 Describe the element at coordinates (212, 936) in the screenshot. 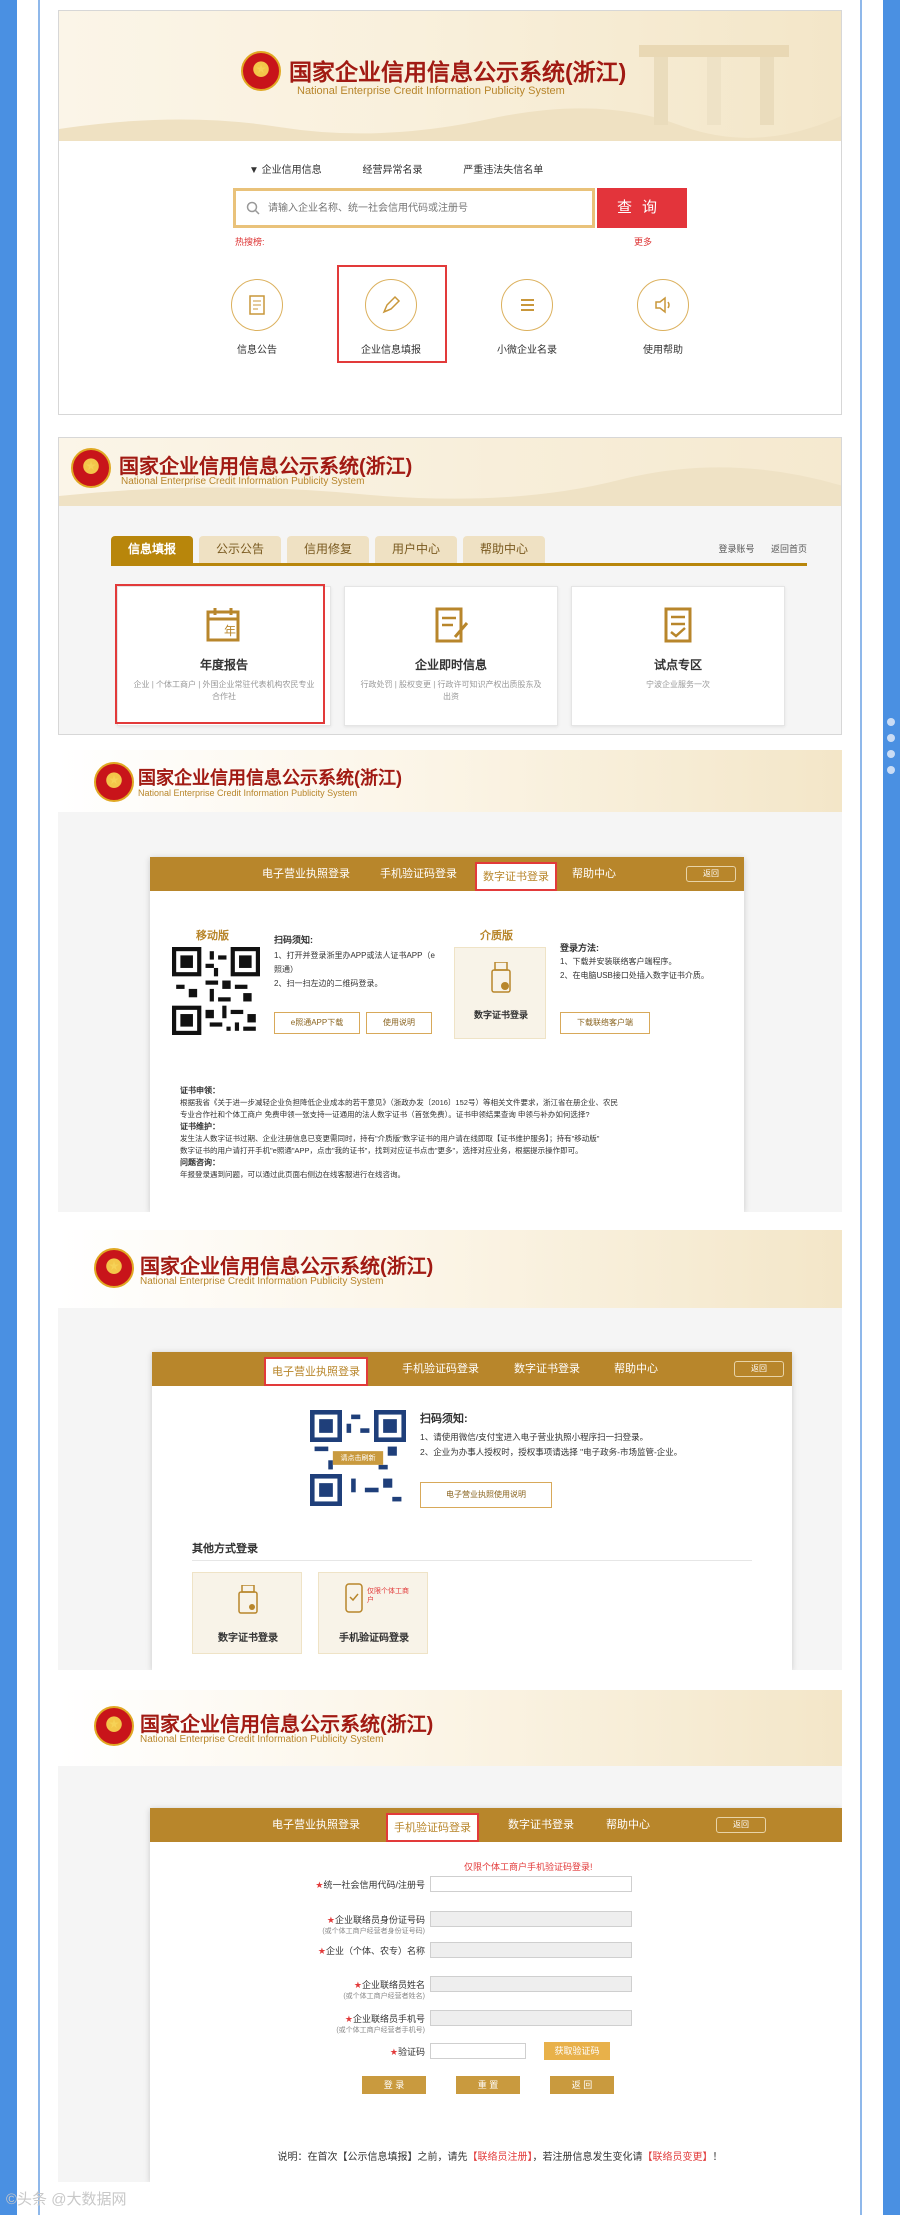

I see `mobile-version-title: 移动版` at that location.